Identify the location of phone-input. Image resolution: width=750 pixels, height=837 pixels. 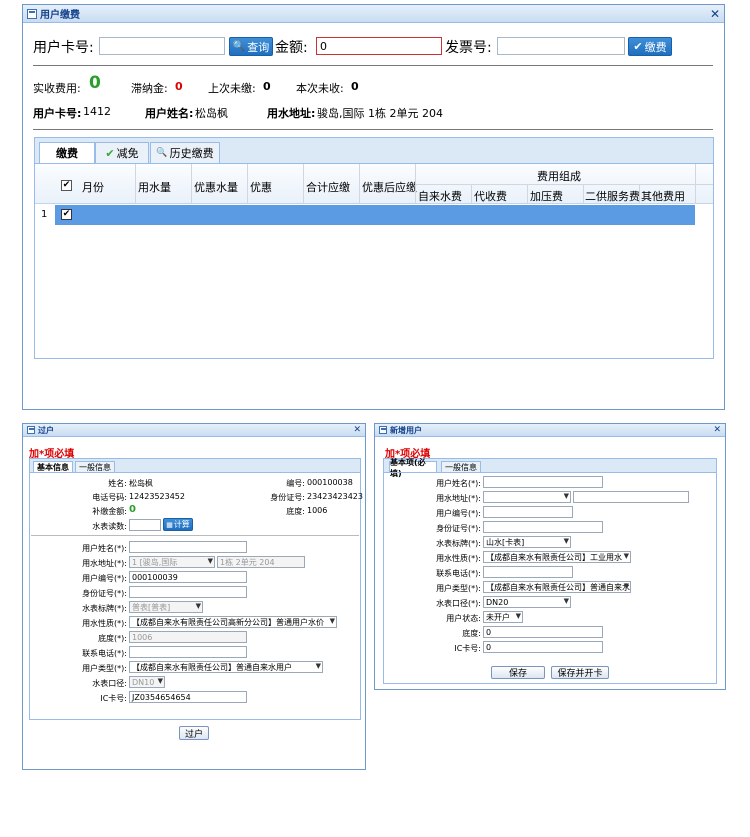
(188, 652).